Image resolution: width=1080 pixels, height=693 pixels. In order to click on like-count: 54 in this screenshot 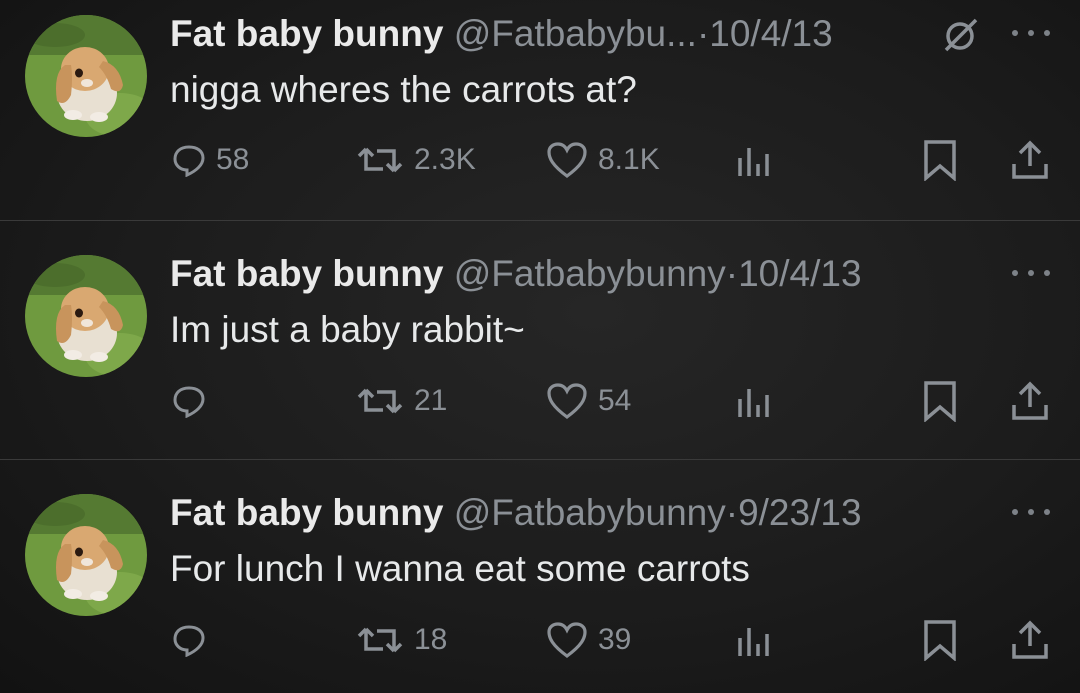, I will do `click(615, 400)`.